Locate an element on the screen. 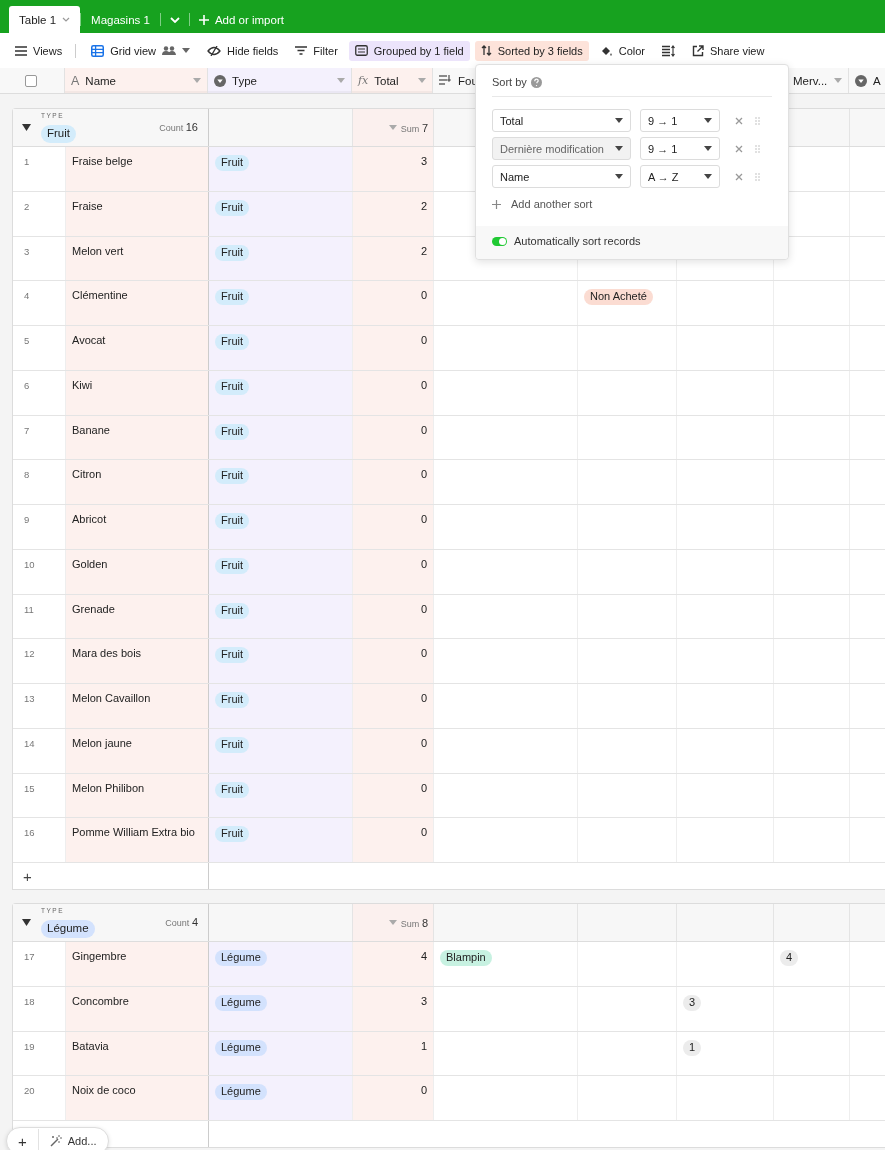 Image resolution: width=885 pixels, height=1150 pixels. add-sort-button: Add another sort is located at coordinates (542, 204).